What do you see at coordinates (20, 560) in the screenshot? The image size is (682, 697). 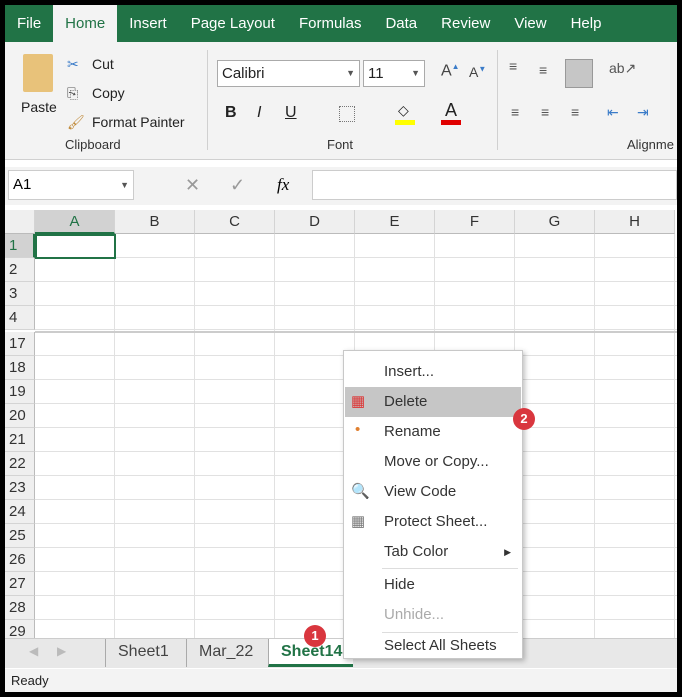 I see `row-header-26: 26` at bounding box center [20, 560].